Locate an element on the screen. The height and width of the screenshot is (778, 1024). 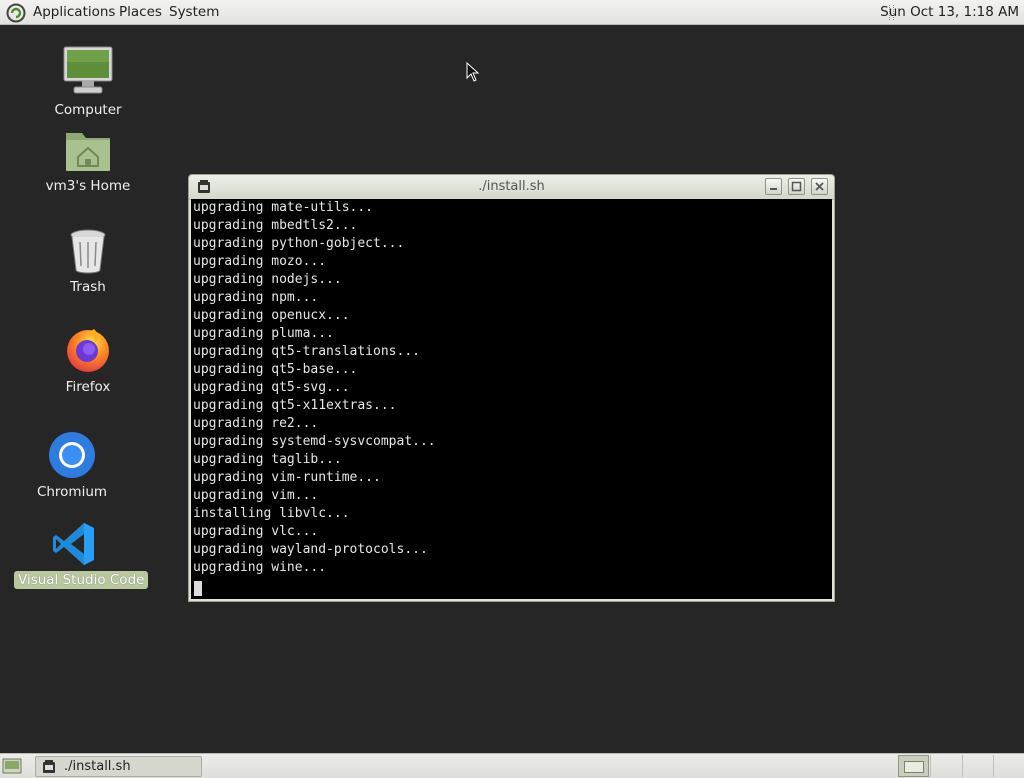
maximize-icon is located at coordinates (796, 186).